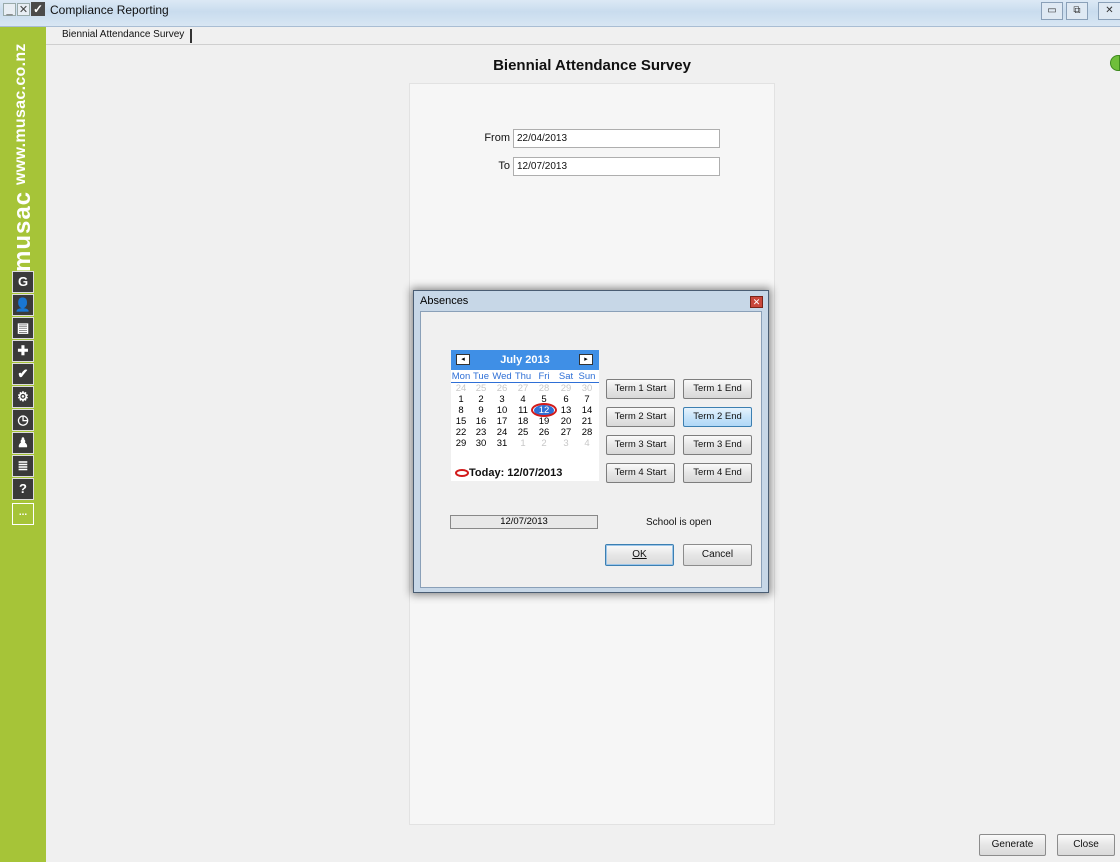 The width and height of the screenshot is (1120, 862). Describe the element at coordinates (616, 138) in the screenshot. I see `from-date-input` at that location.